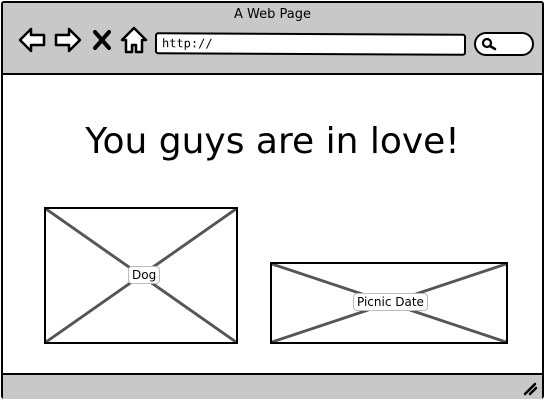  I want to click on window-title: A Web Page, so click(272, 14).